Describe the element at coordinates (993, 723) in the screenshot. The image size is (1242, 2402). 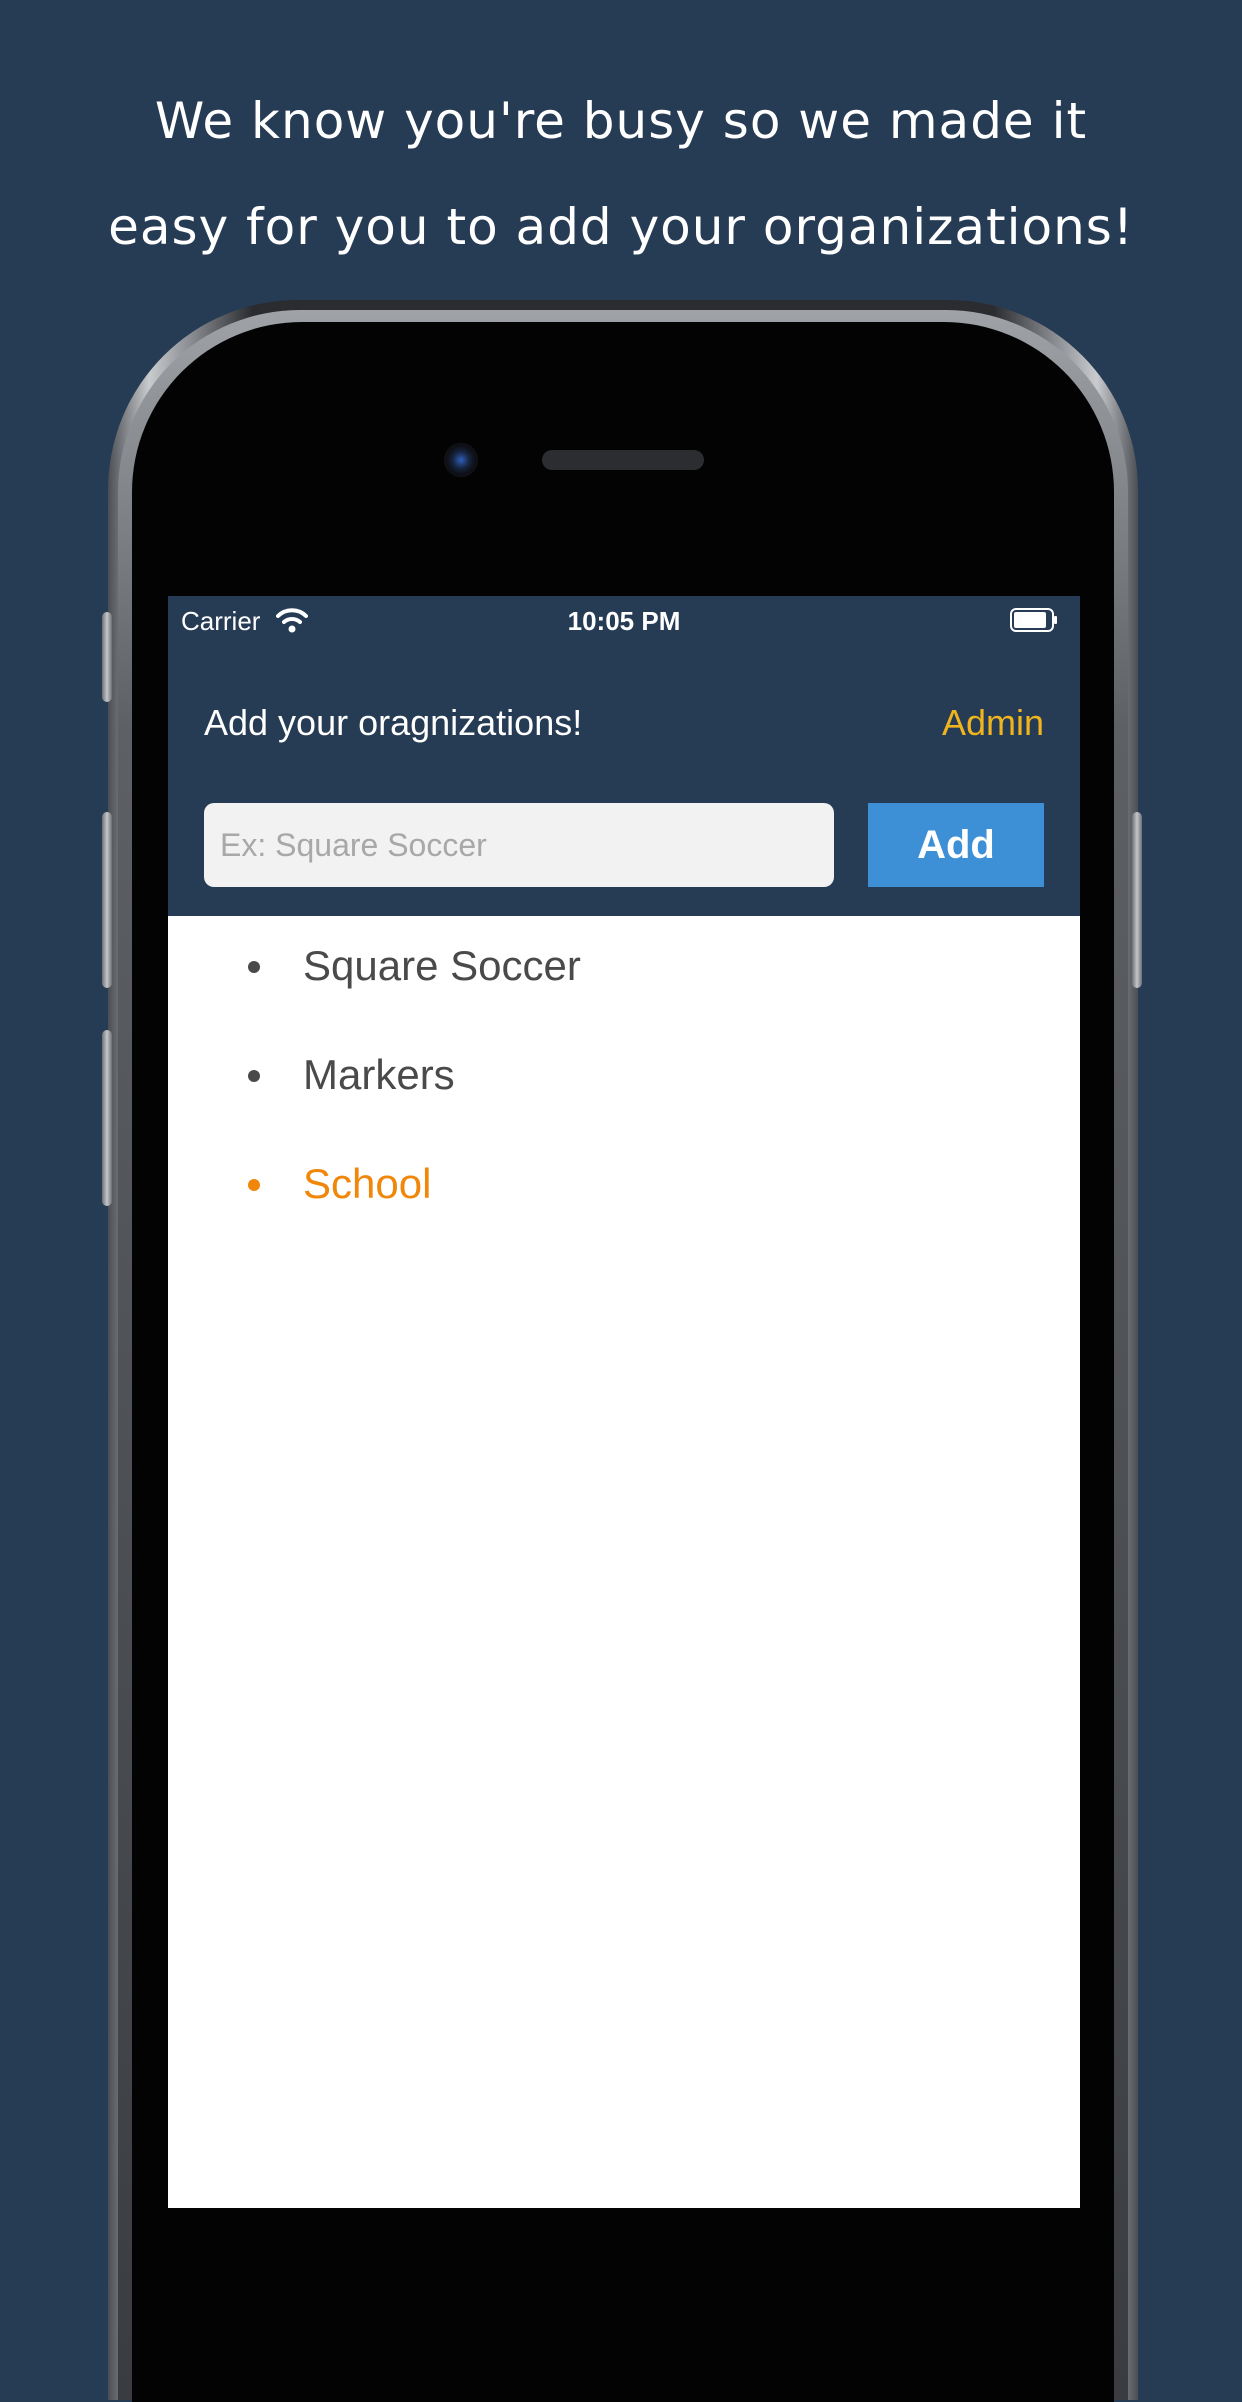
I see `admin-link: Admin` at that location.